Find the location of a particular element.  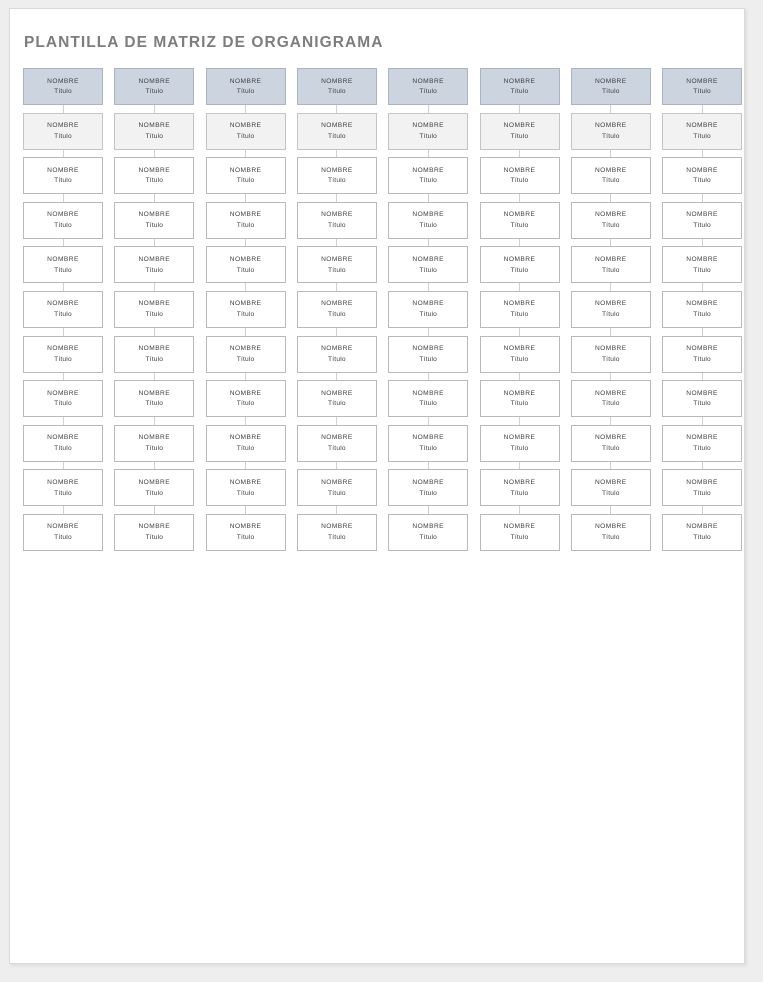

org-connector-line is located at coordinates (702, 376).